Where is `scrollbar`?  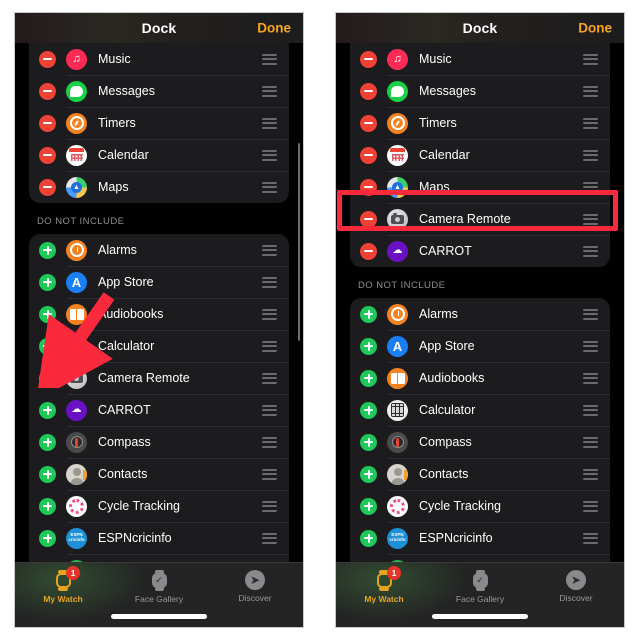
scrollbar is located at coordinates (298, 242).